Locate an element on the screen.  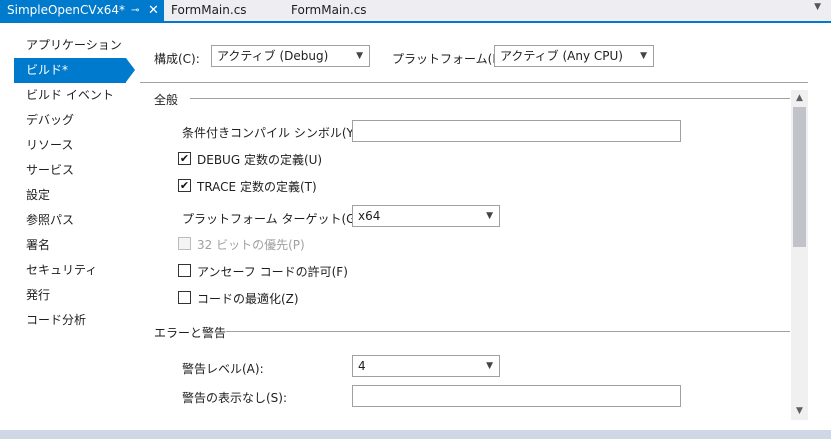
close-icon: ✕ is located at coordinates (153, 10).